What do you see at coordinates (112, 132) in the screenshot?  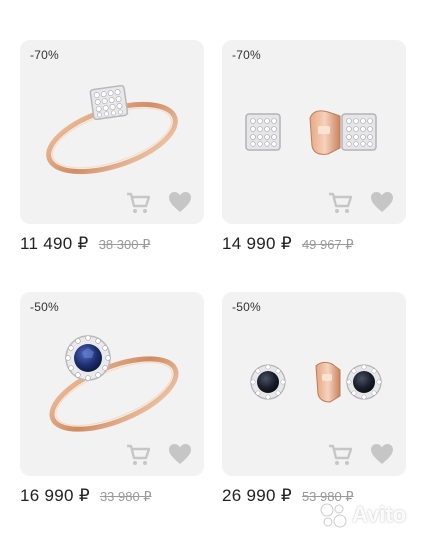 I see `product-card-1: -70%` at bounding box center [112, 132].